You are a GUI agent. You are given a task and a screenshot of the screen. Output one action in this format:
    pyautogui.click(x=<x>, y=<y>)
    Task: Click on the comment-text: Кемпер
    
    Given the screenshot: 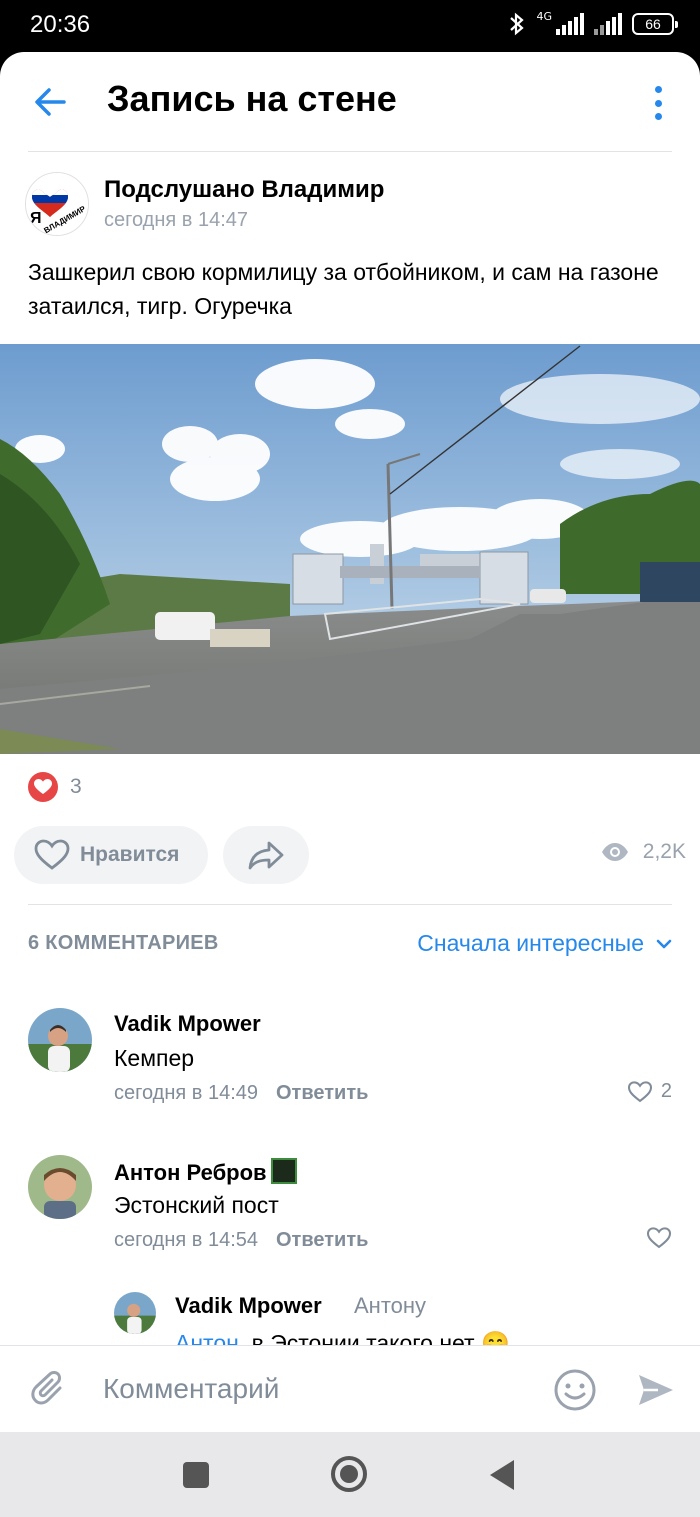 What is the action you would take?
    pyautogui.click(x=154, y=1058)
    